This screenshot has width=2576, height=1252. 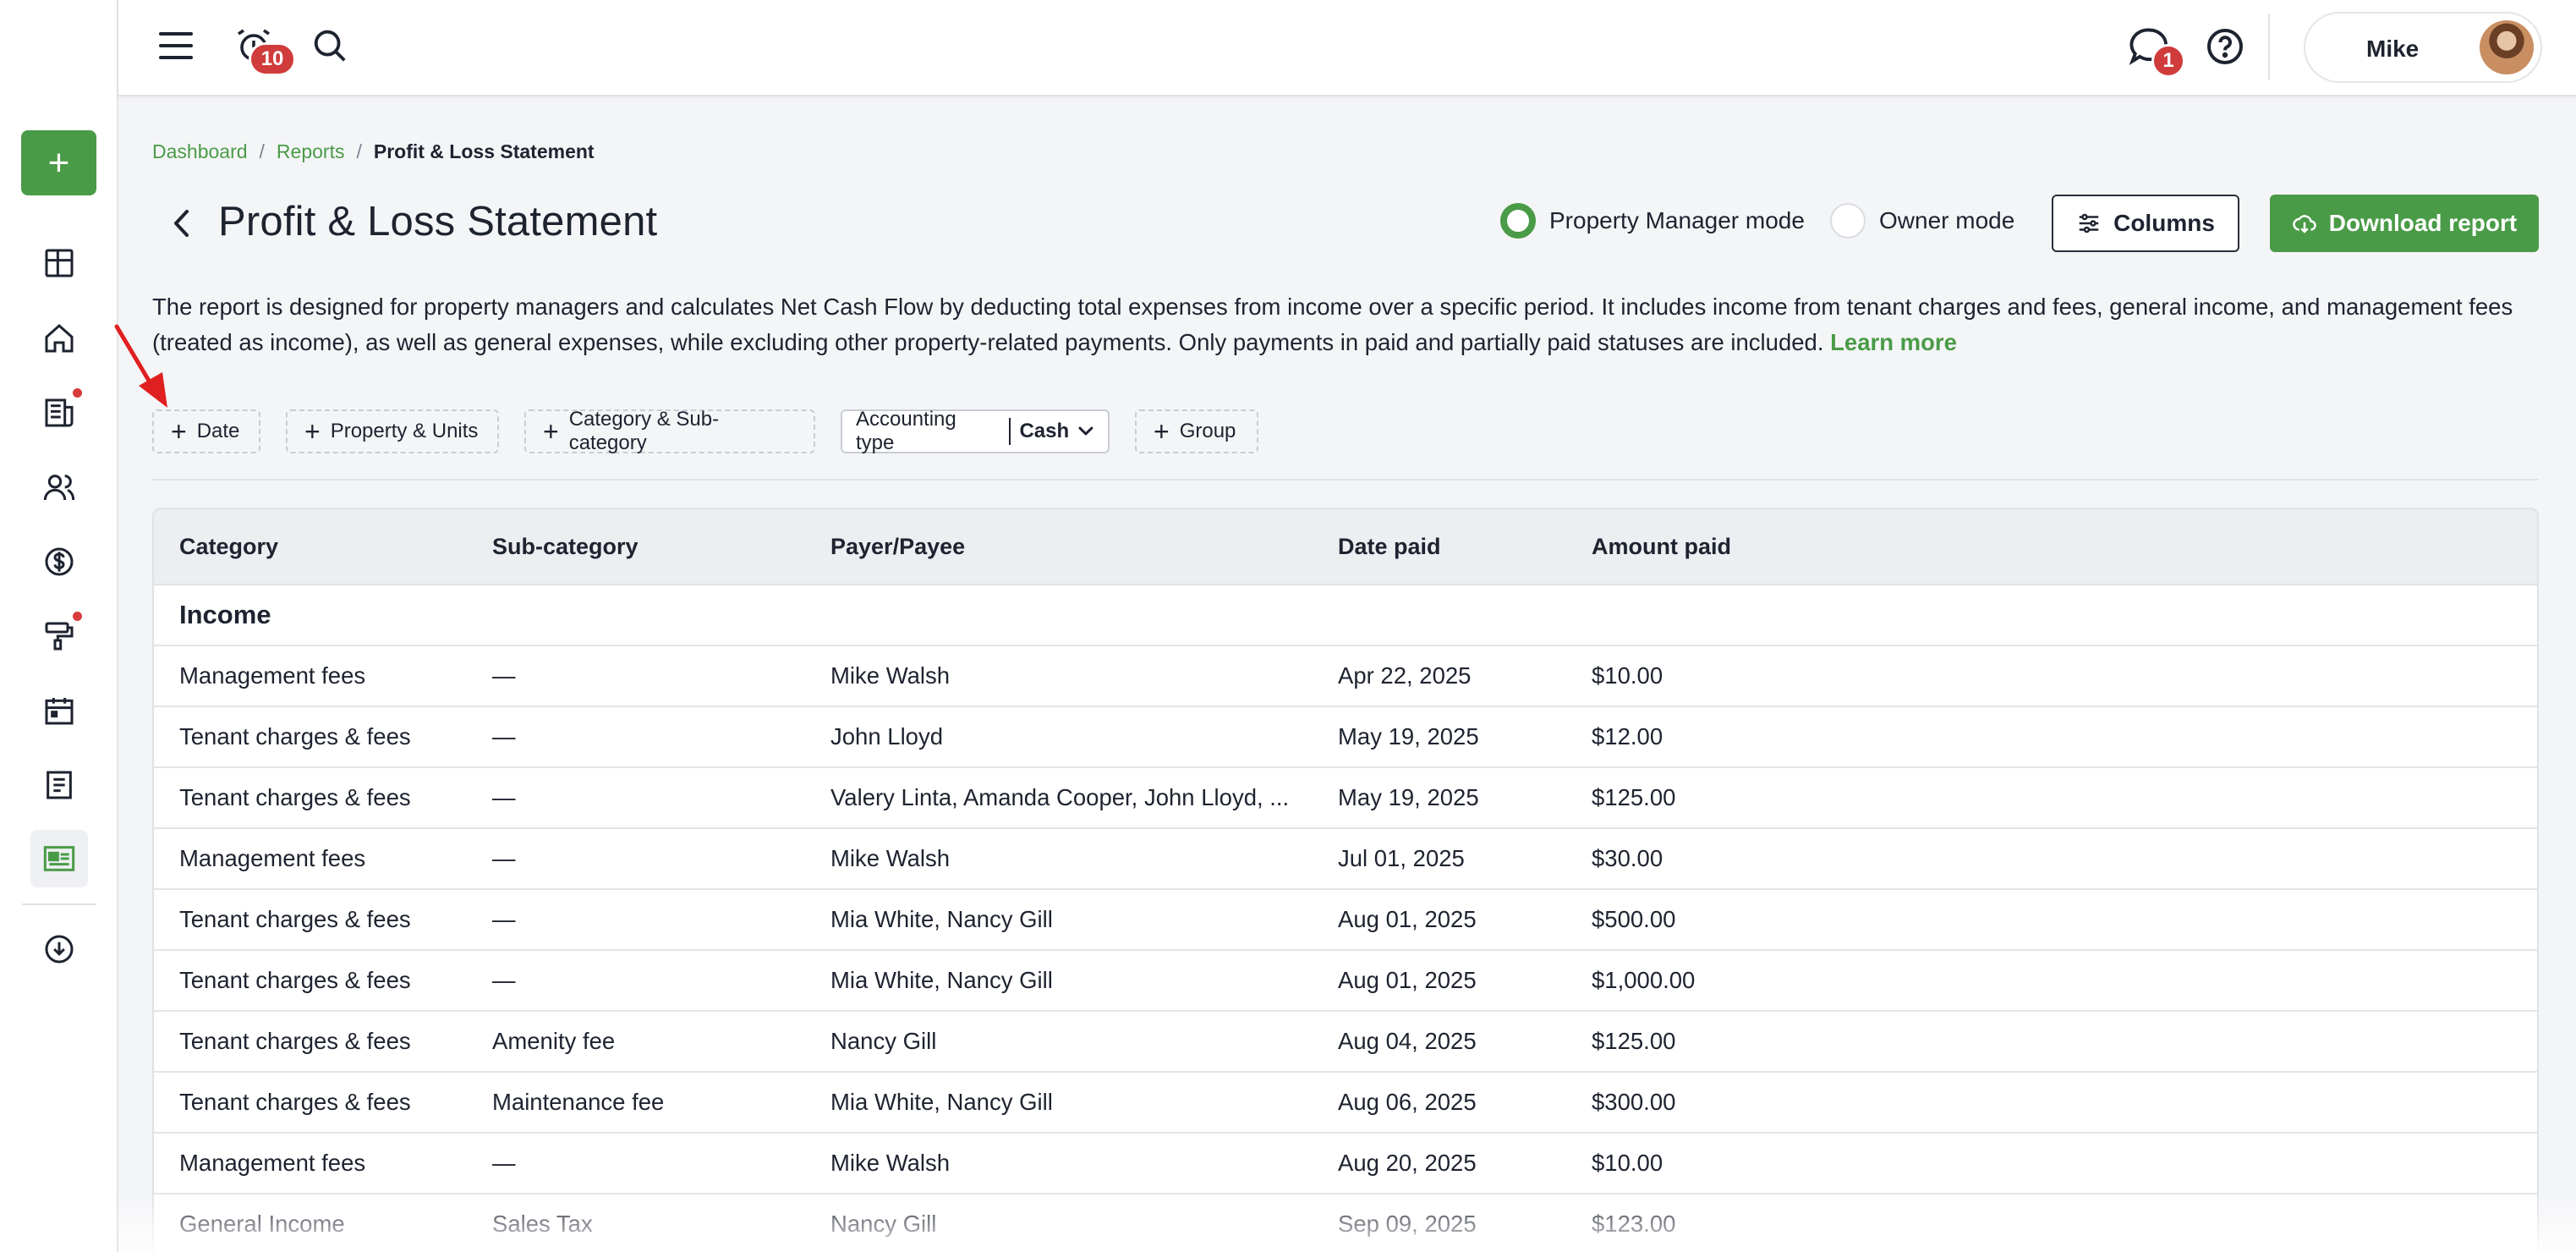 What do you see at coordinates (1405, 675) in the screenshot?
I see `cell-date-paid: Apr 22, 2025` at bounding box center [1405, 675].